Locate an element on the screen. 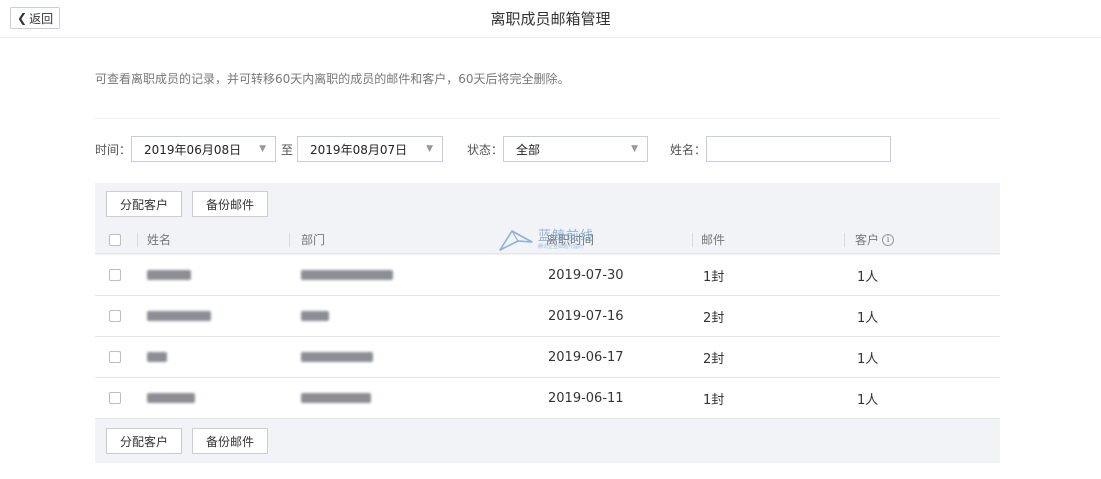 The width and height of the screenshot is (1101, 479). start-date-select: 2019年06月08日 ▼ is located at coordinates (204, 149).